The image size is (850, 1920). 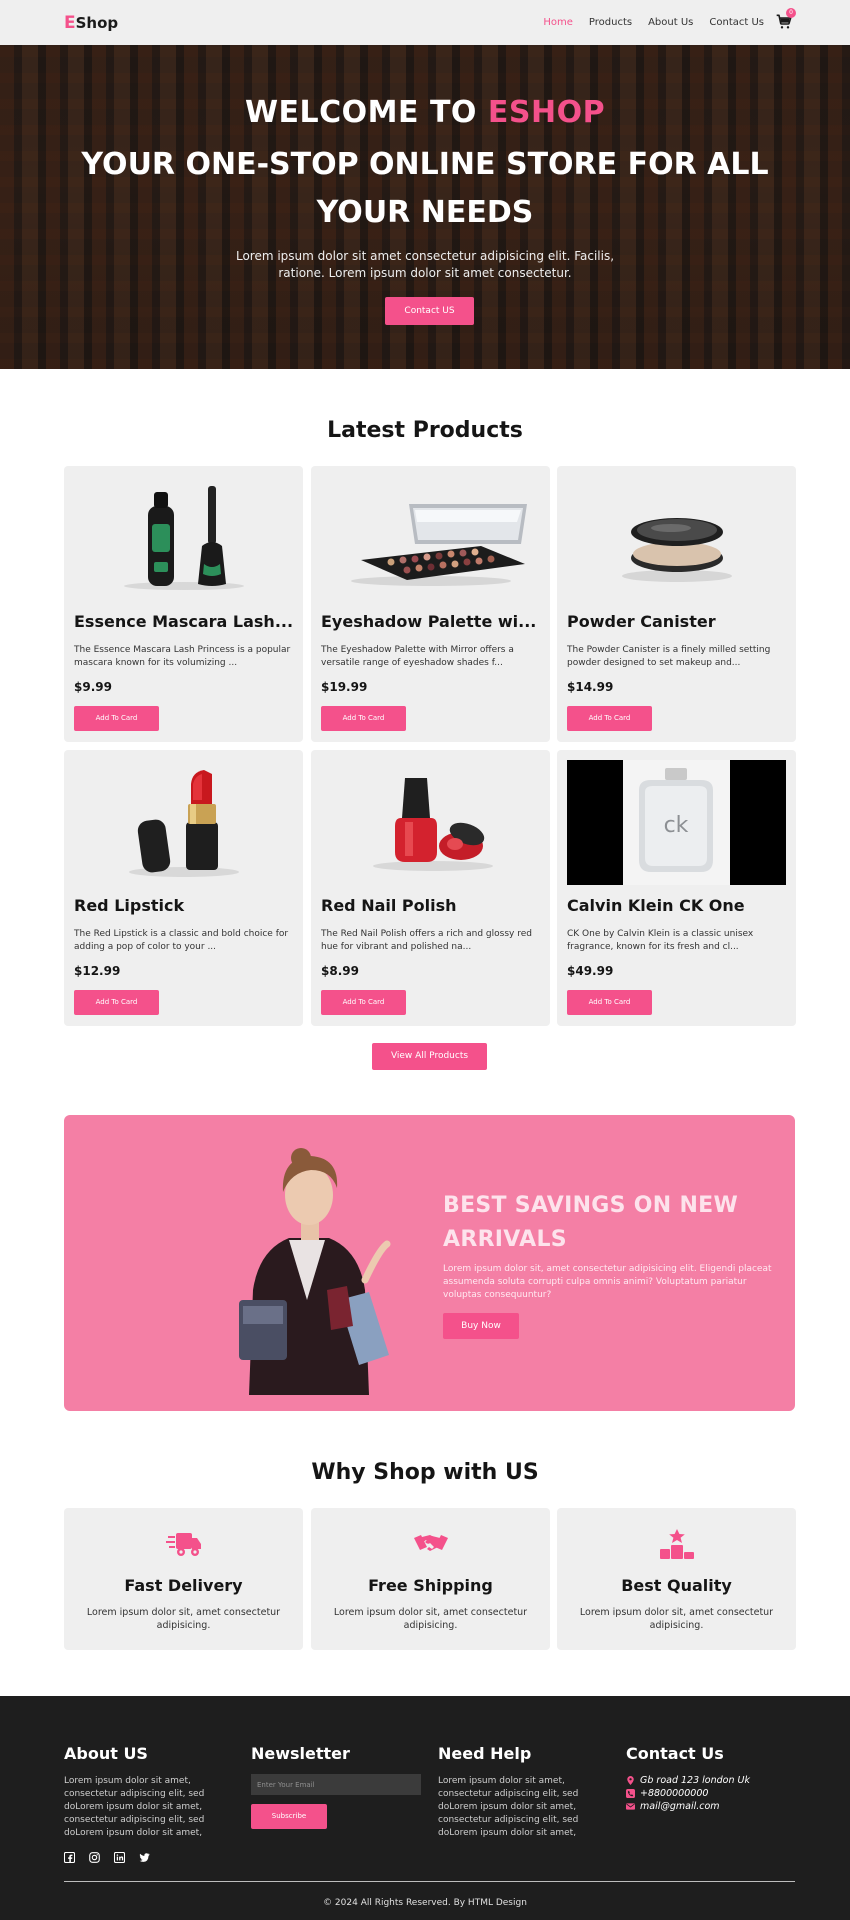 What do you see at coordinates (425, 1472) in the screenshot?
I see `why-shop-title: Why Shop with US` at bounding box center [425, 1472].